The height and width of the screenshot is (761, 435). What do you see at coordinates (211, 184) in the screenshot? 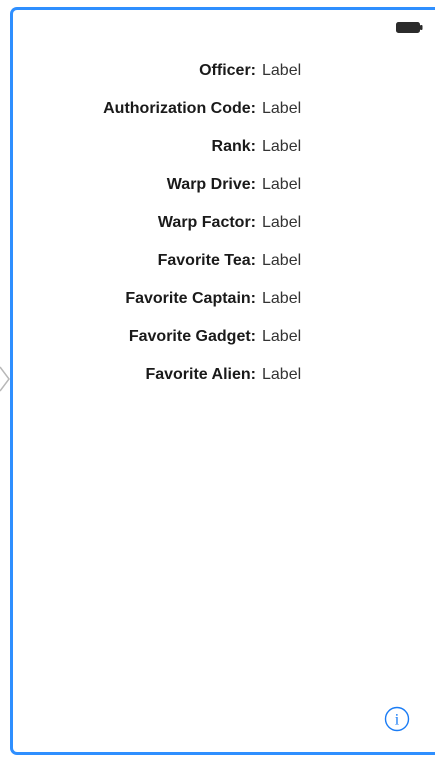
I see `field-label-warp-drive: Warp Drive:` at bounding box center [211, 184].